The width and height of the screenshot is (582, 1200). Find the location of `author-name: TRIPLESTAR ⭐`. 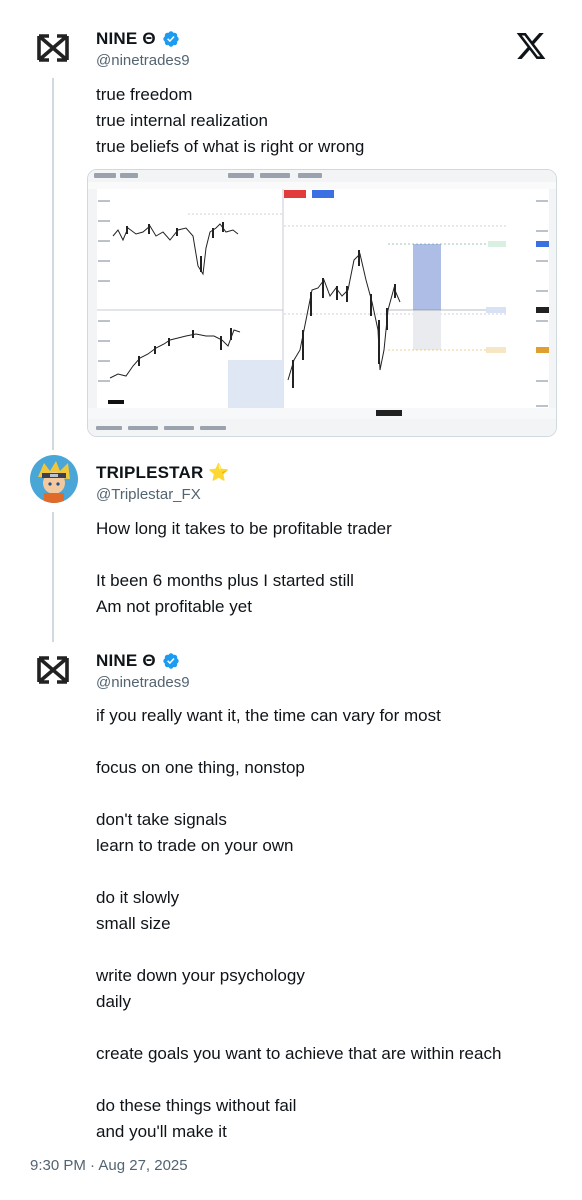

author-name: TRIPLESTAR ⭐ is located at coordinates (163, 473).